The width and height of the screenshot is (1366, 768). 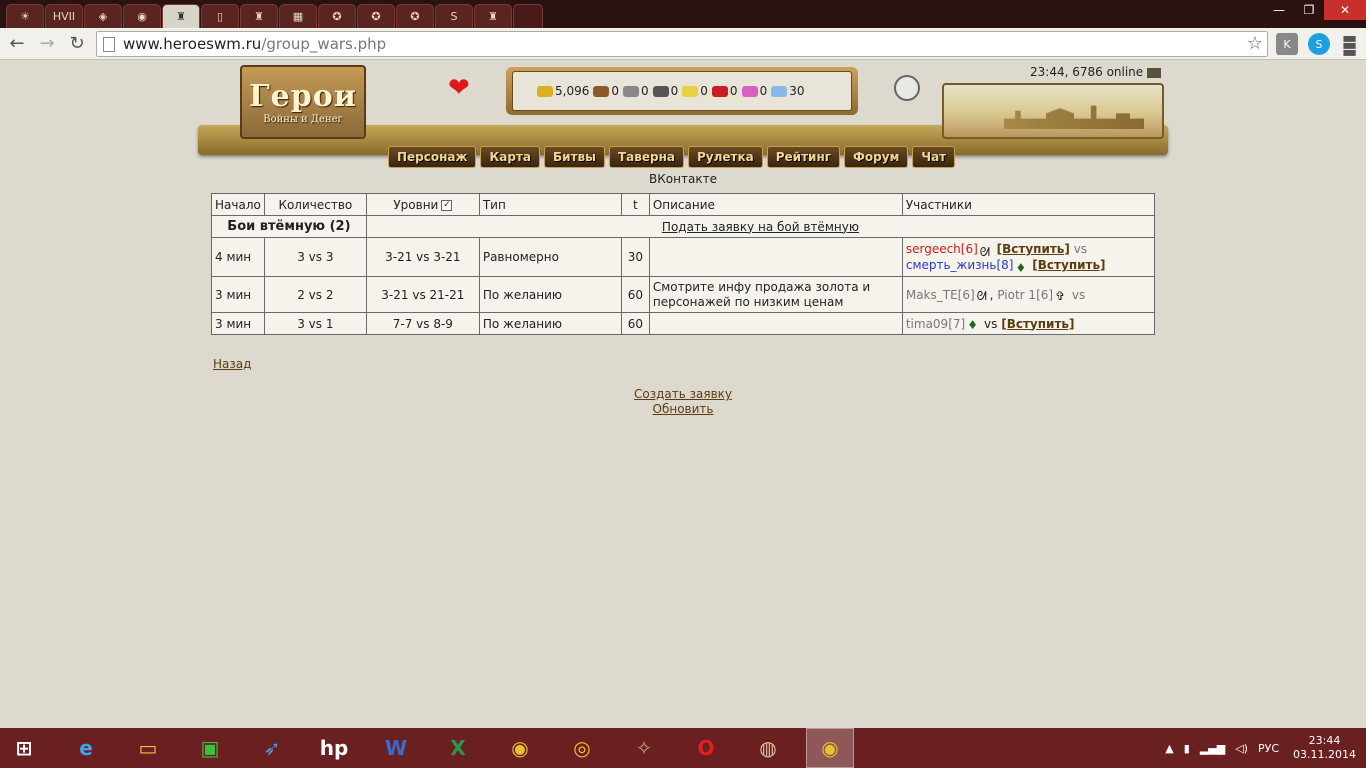 I want to click on participants-cell: Maks_TE[6] ᘛ, Piotr 1[6] ✞ vs, so click(x=1028, y=294).